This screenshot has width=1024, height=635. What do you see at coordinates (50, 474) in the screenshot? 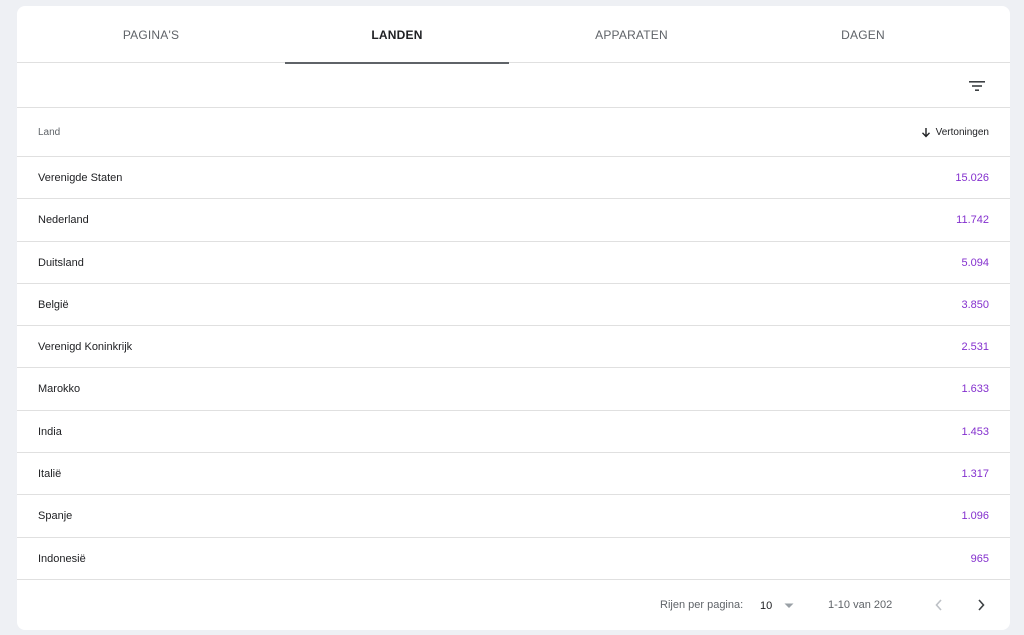
I see `country-cell: Italië` at bounding box center [50, 474].